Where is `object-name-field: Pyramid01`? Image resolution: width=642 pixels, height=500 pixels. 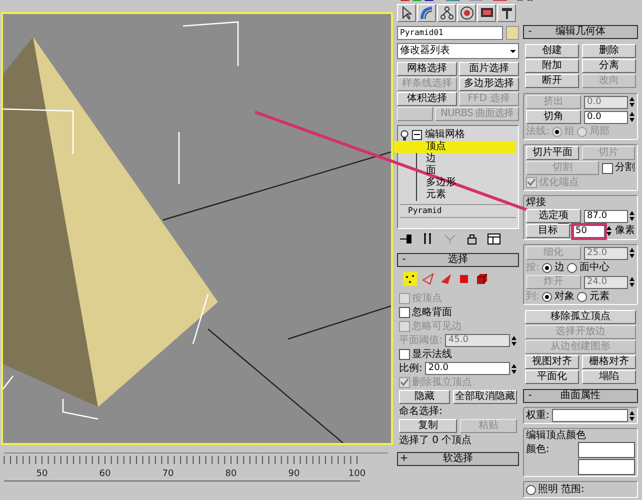
object-name-field: Pyramid01 is located at coordinates (450, 33).